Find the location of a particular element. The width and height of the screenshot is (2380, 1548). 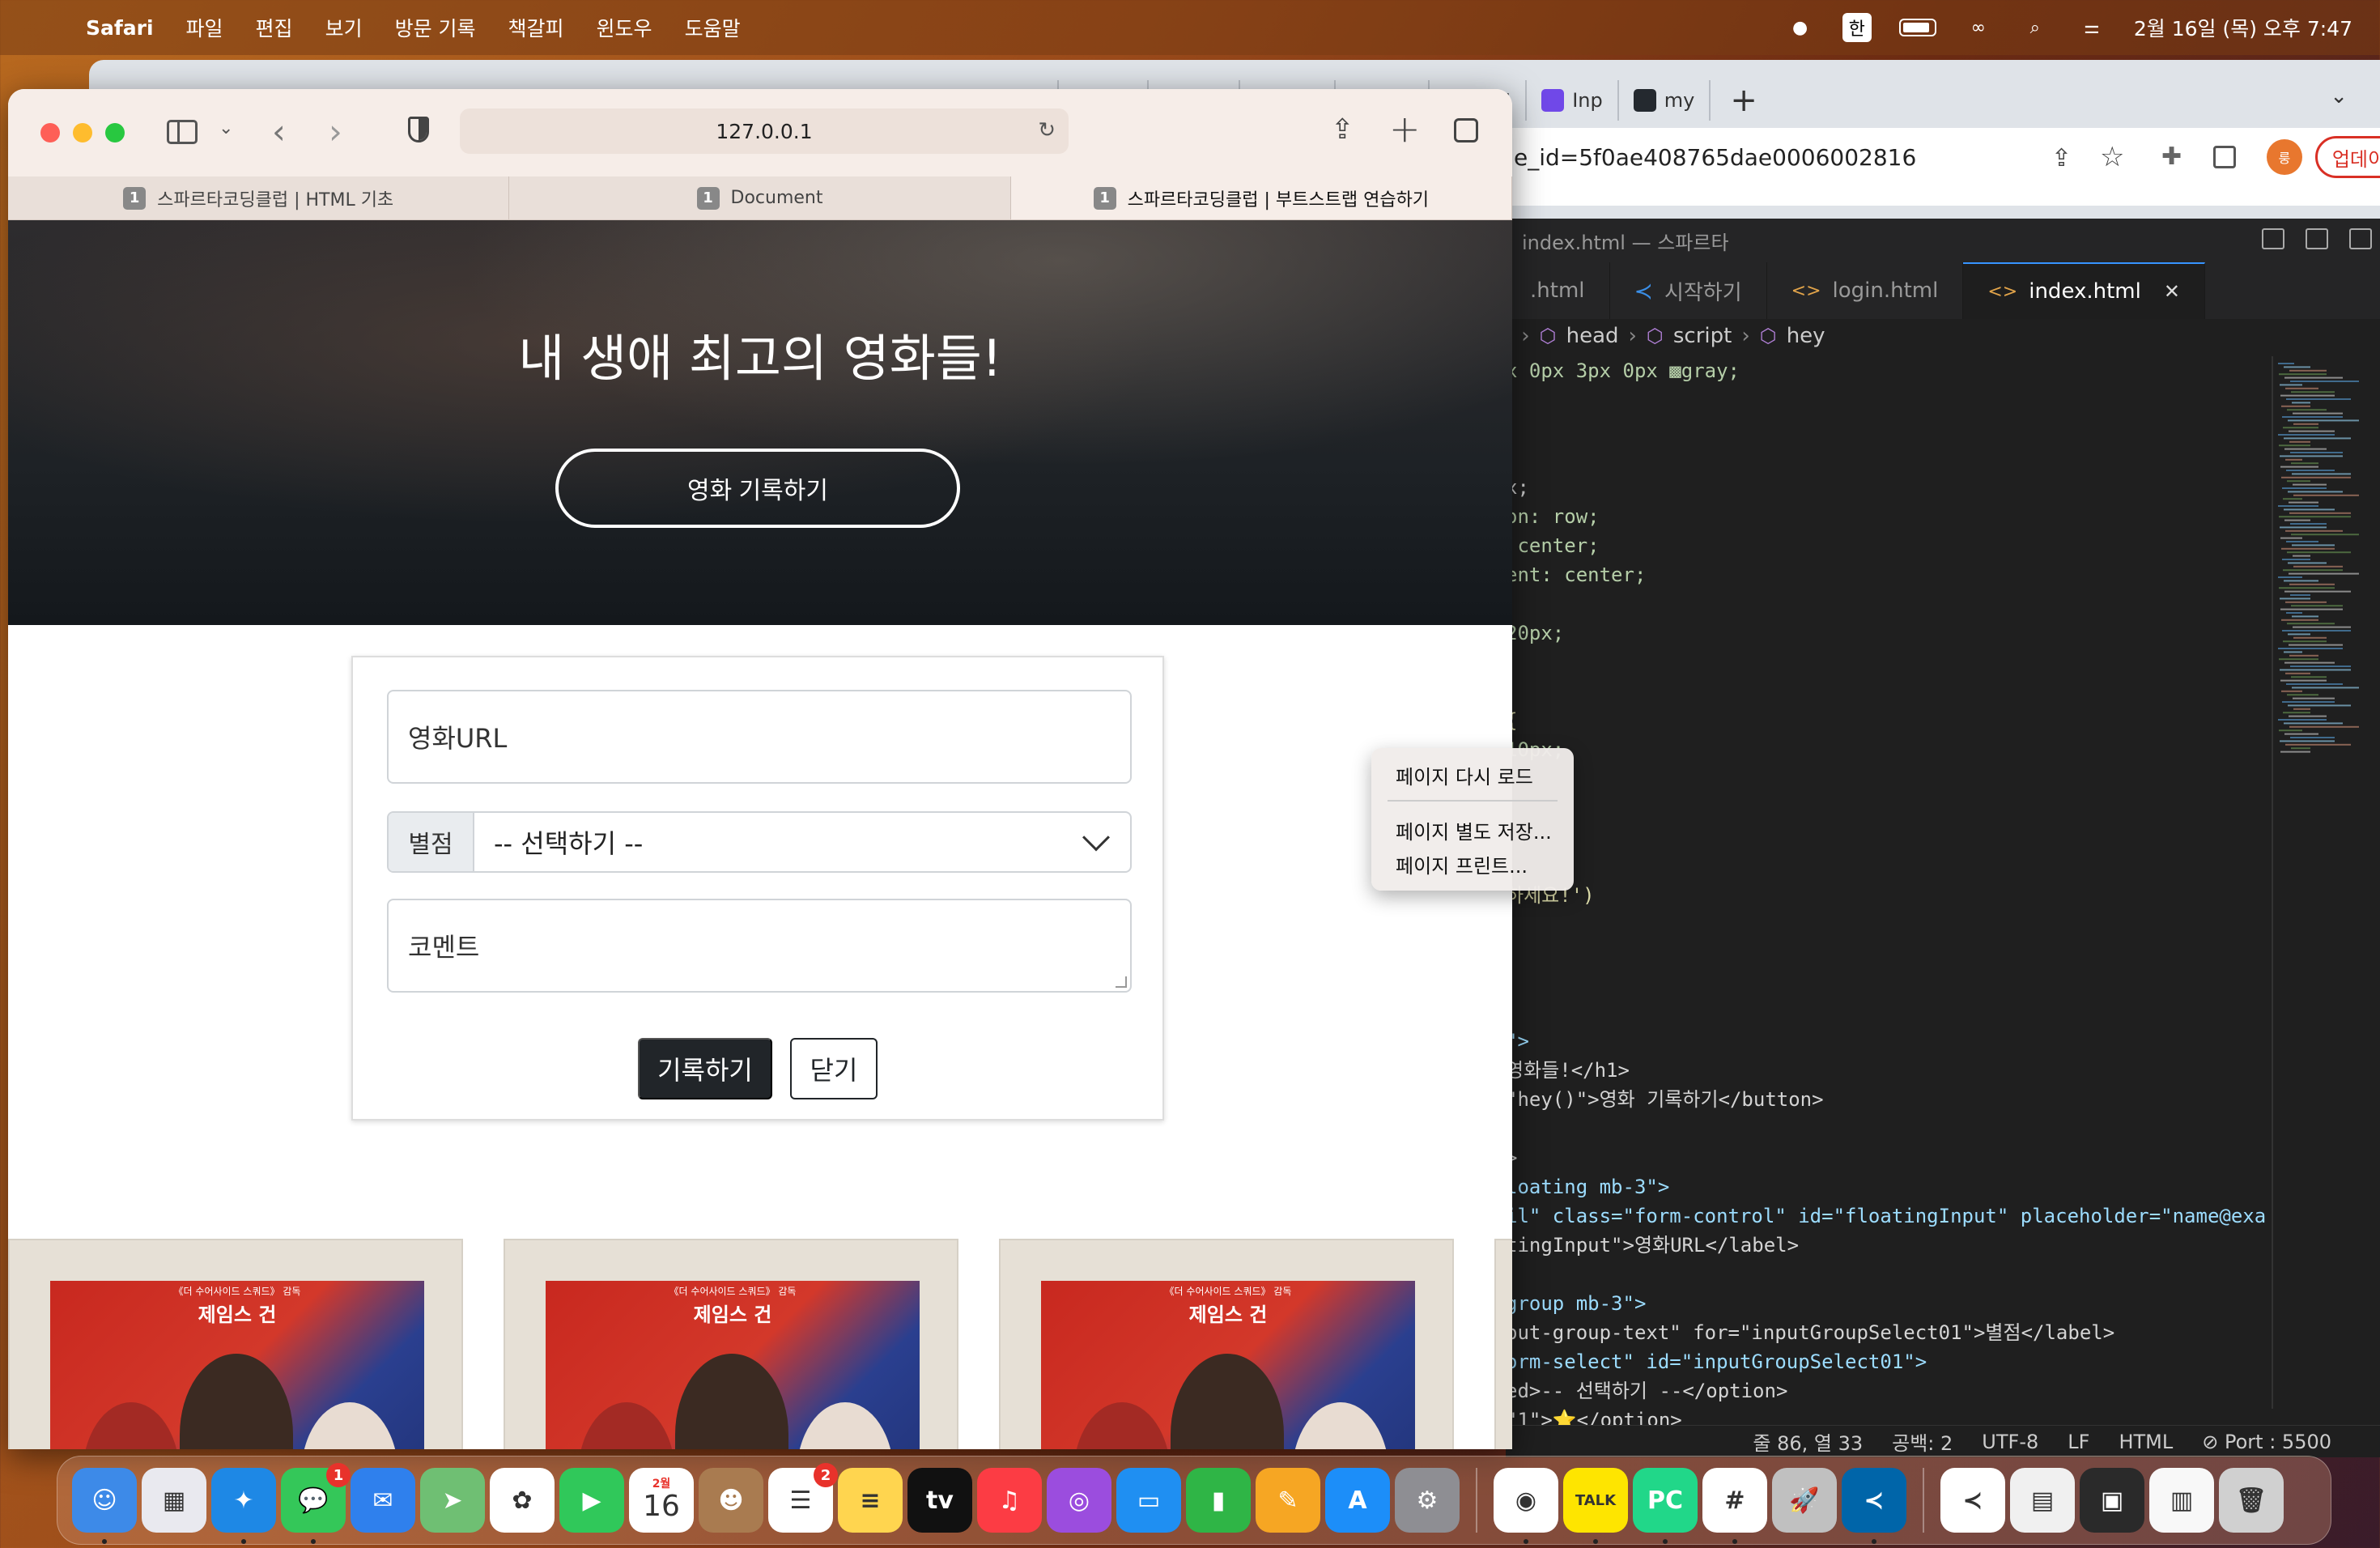

rating-select: -- 선택하기 -- is located at coordinates (780, 842).